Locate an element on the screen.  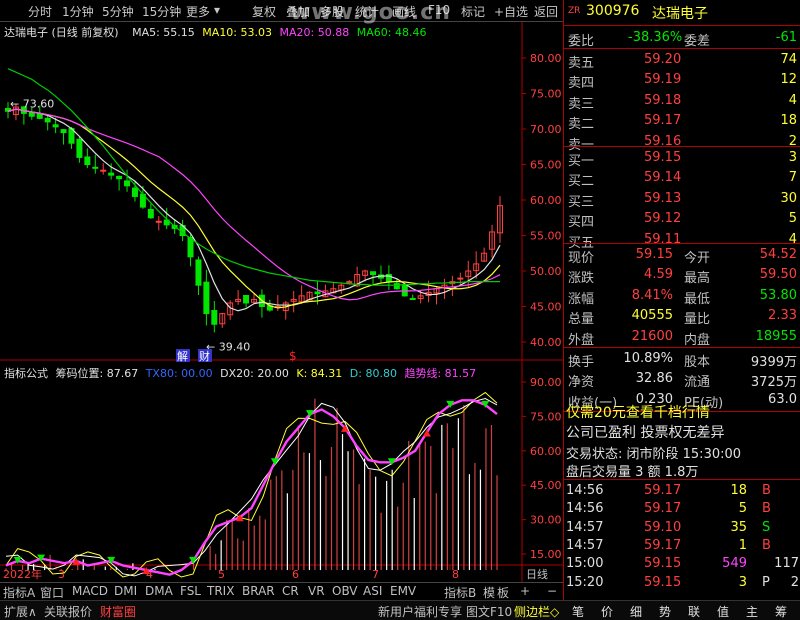
promo-text: 仅需20元查看千档行情 is located at coordinates (638, 412).